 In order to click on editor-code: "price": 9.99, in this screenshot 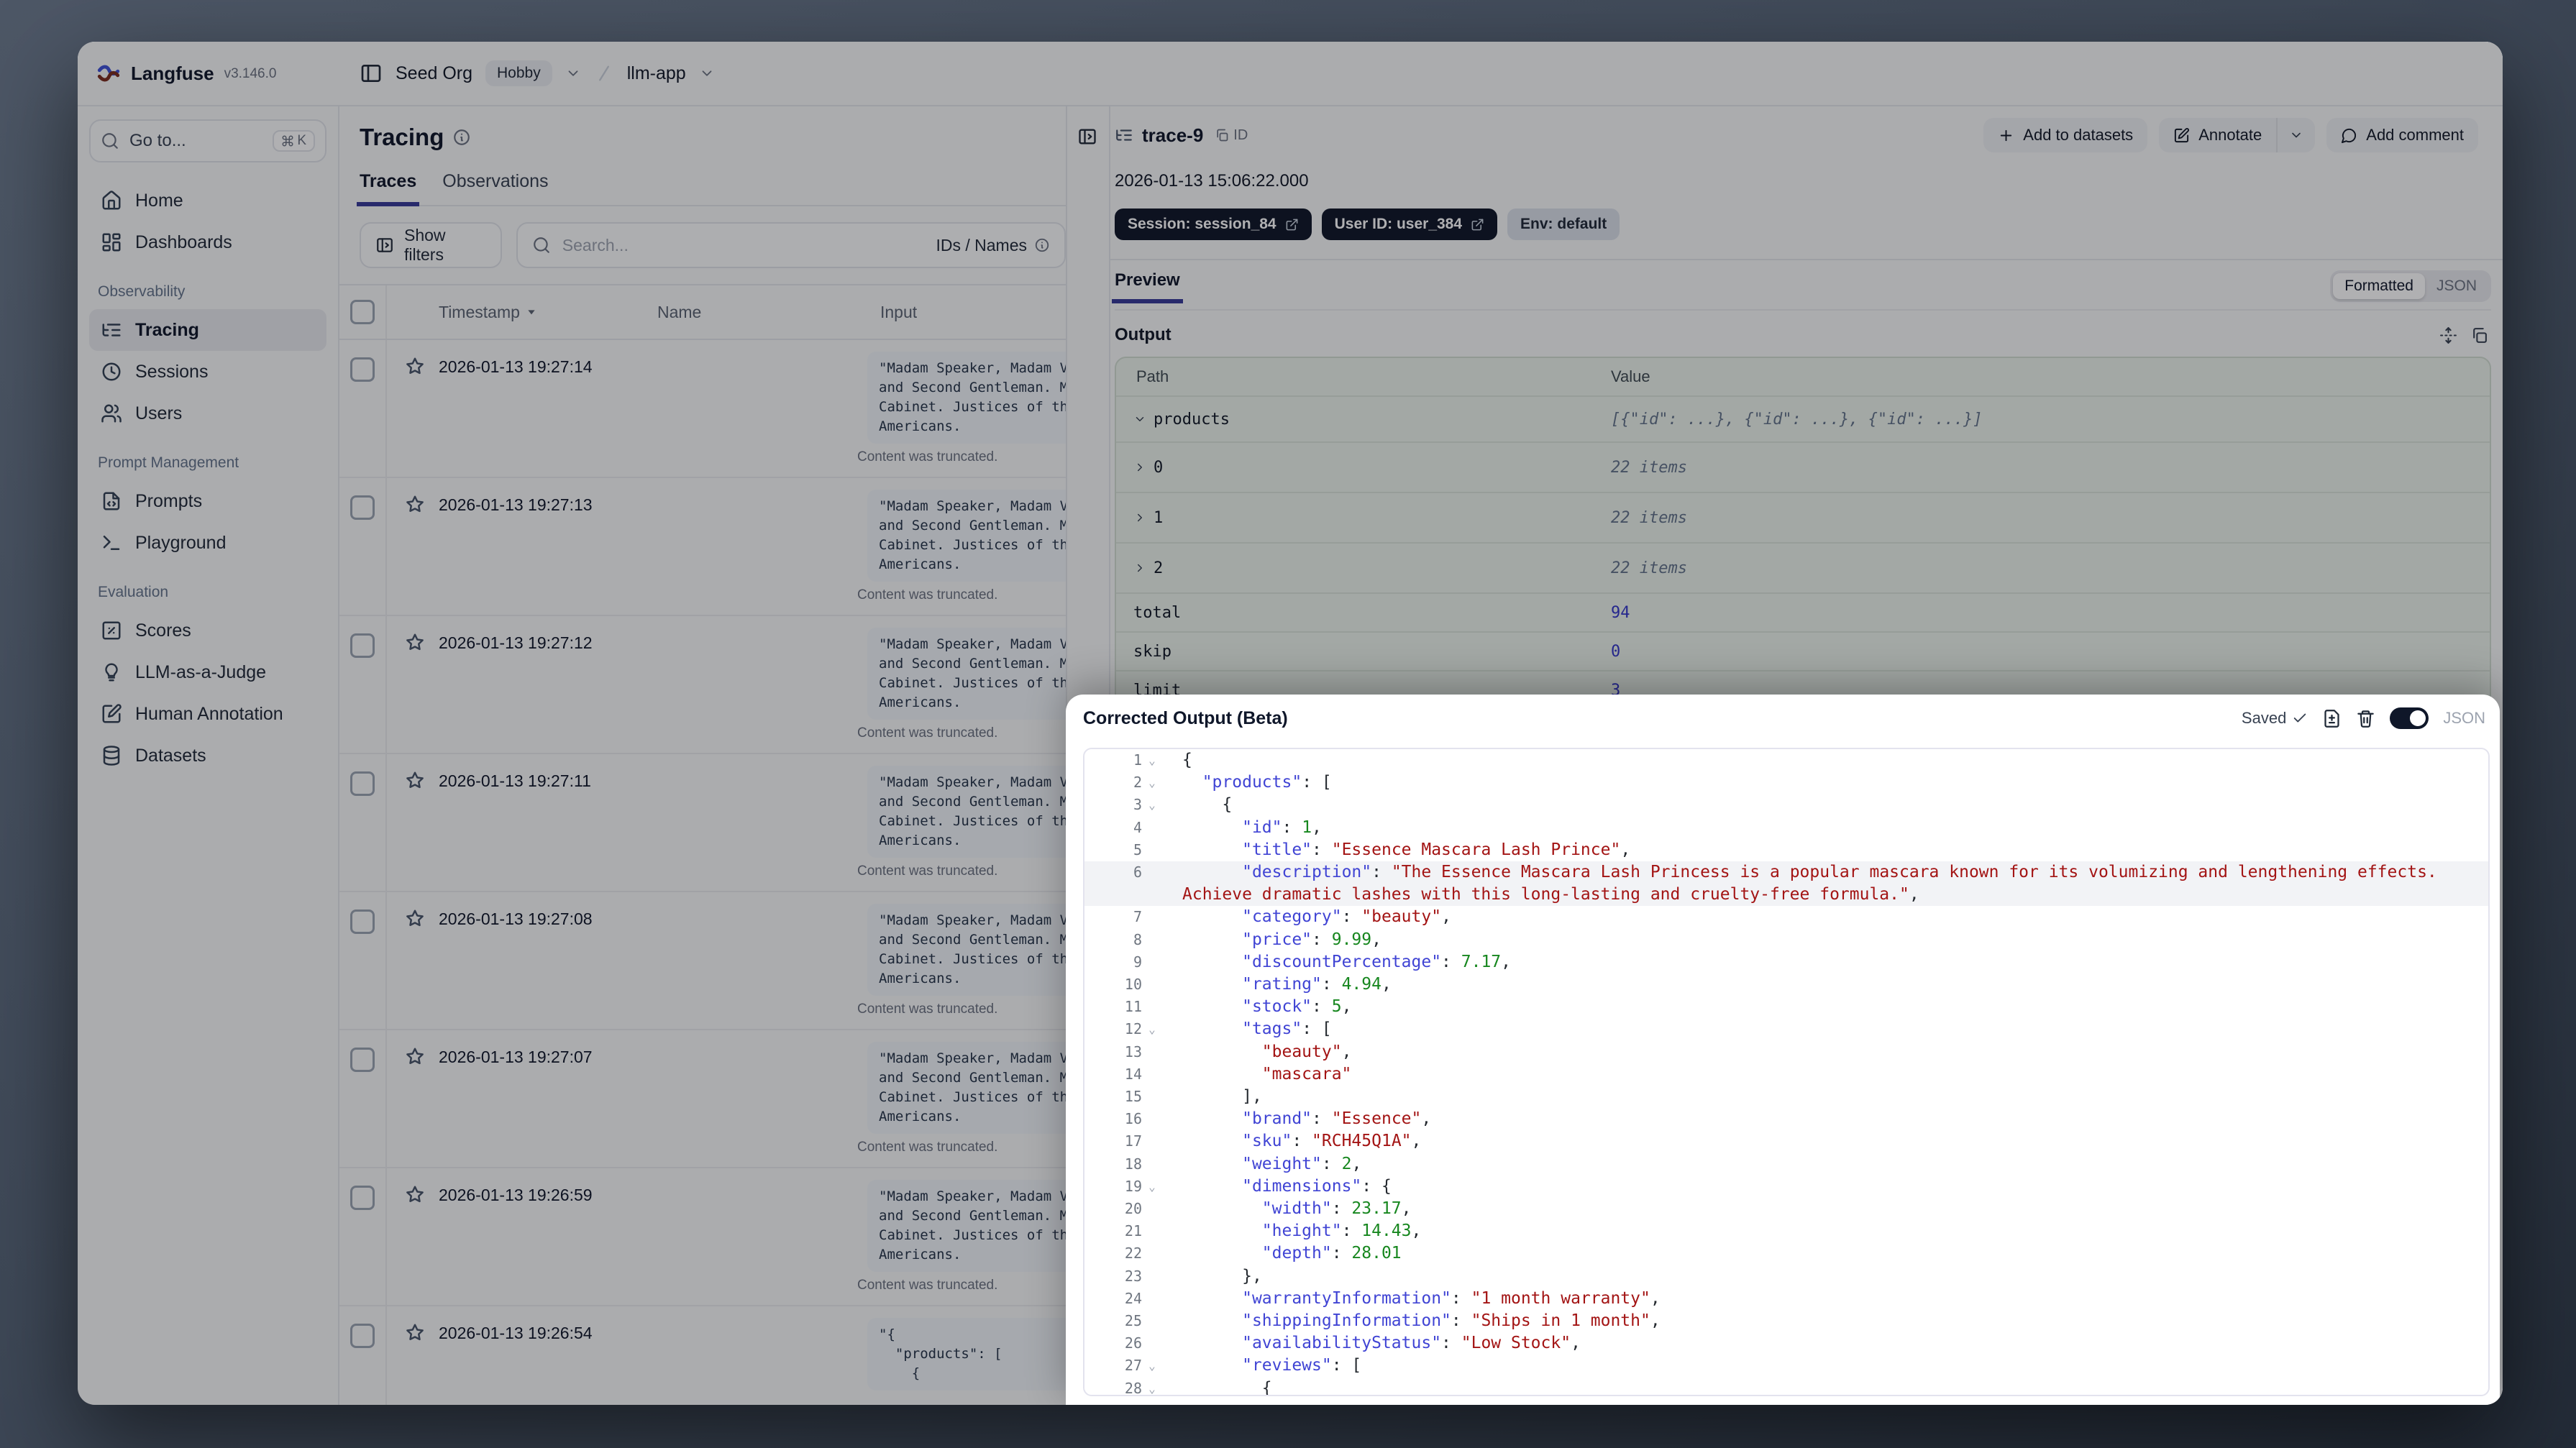, I will do `click(1311, 939)`.